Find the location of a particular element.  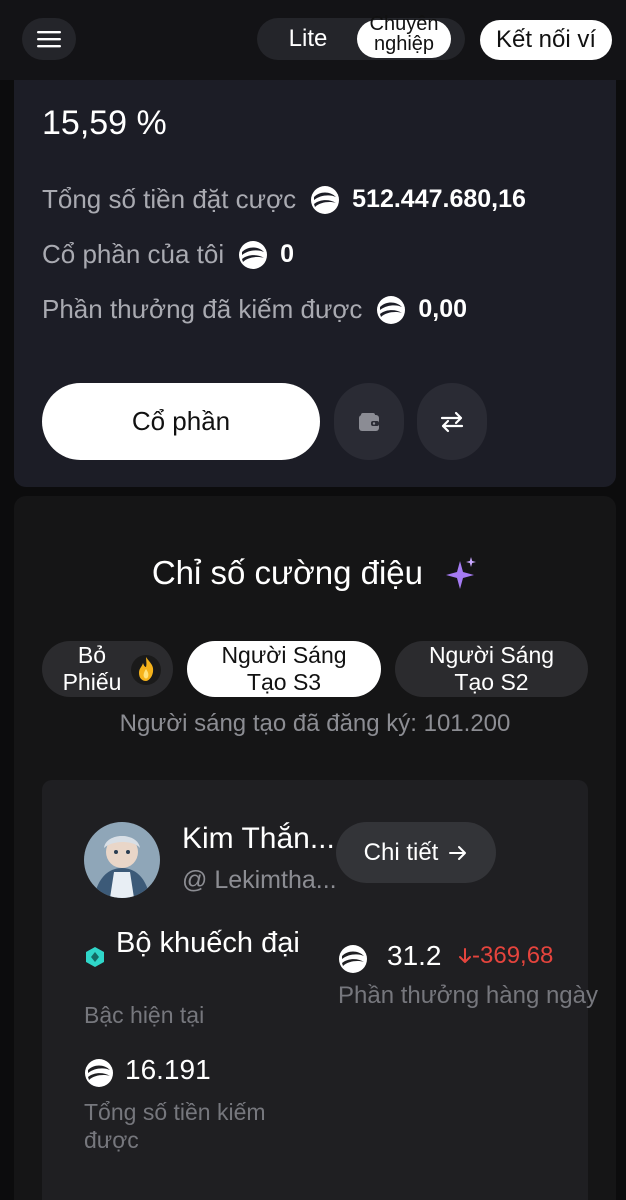

menu-button is located at coordinates (49, 39).